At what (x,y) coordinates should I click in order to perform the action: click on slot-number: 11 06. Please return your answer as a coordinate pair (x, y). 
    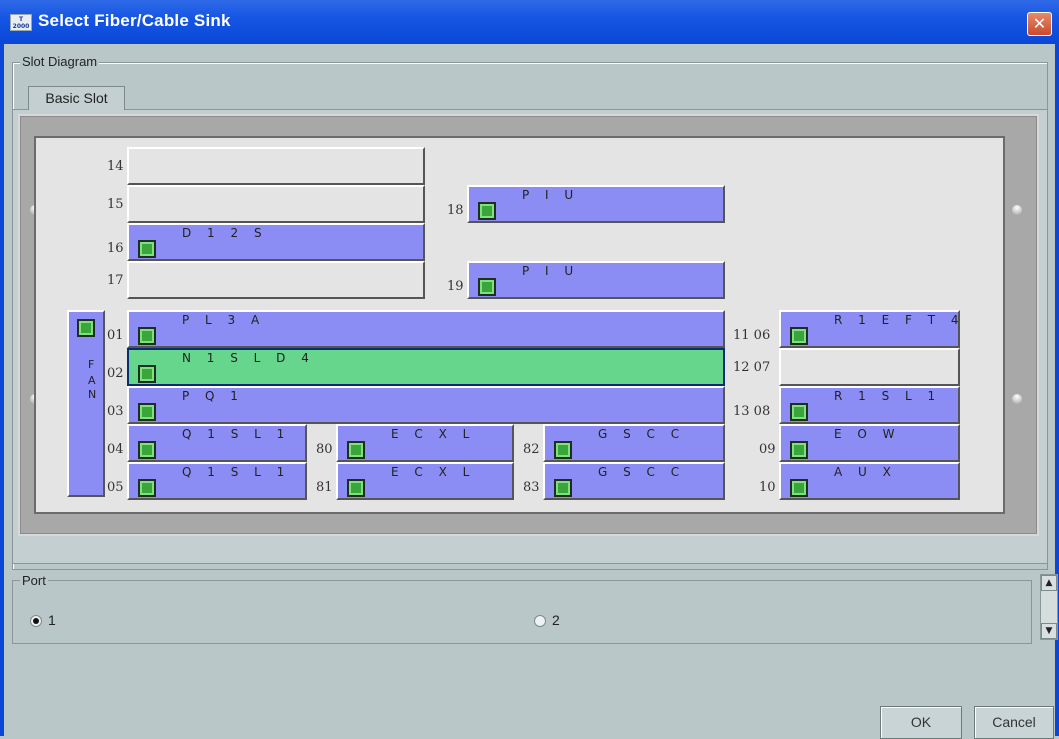
    Looking at the image, I should click on (752, 335).